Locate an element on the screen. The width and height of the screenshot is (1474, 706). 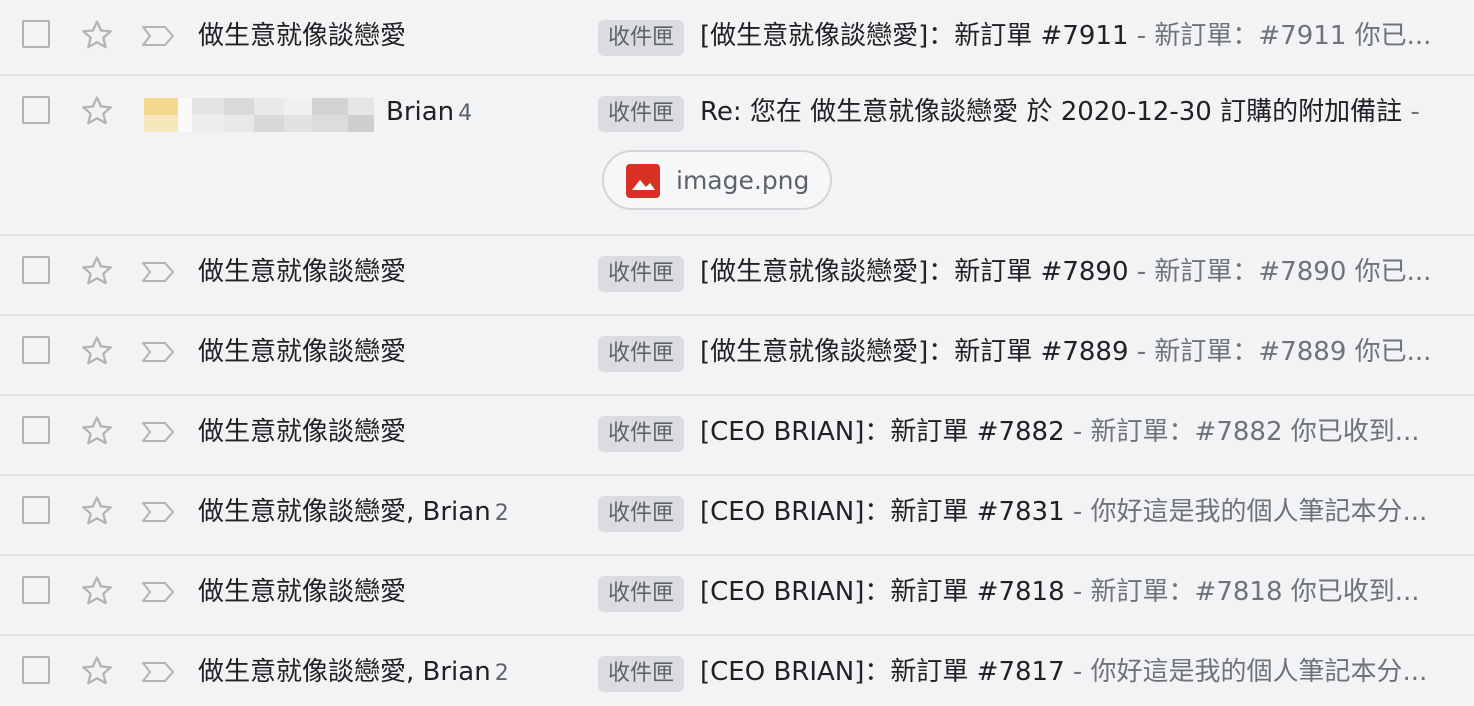
sender-name: Brian 4 is located at coordinates (429, 113).